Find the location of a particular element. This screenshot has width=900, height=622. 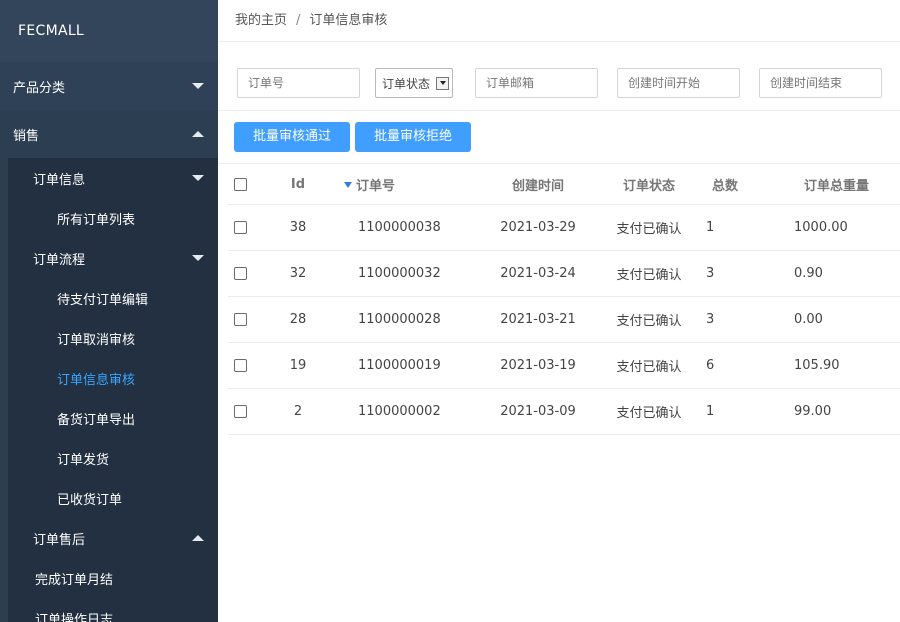

batch-approve-button: 批量审核通过 is located at coordinates (292, 137).